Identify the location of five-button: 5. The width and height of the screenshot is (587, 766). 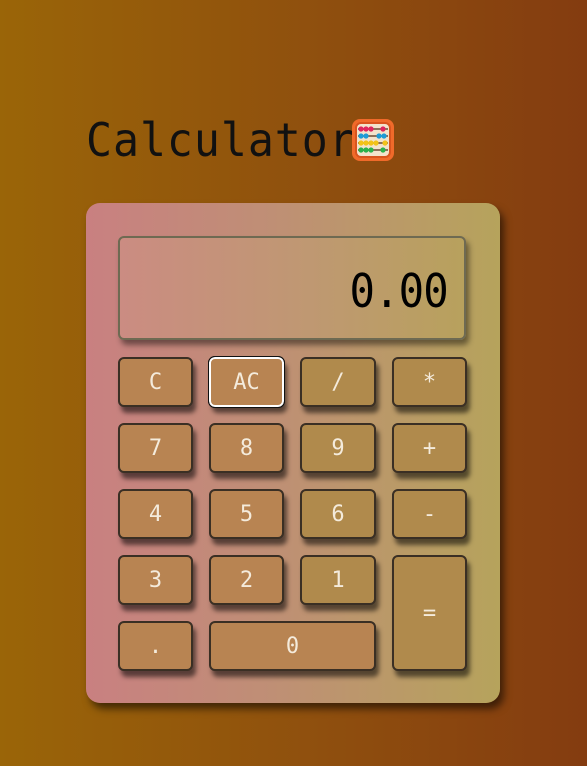
(246, 514).